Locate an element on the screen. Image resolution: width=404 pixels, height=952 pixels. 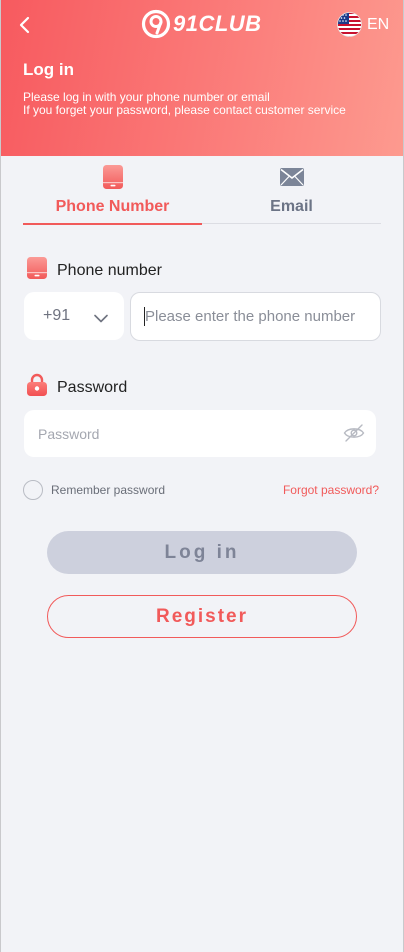
tab-email: Email is located at coordinates (291, 193).